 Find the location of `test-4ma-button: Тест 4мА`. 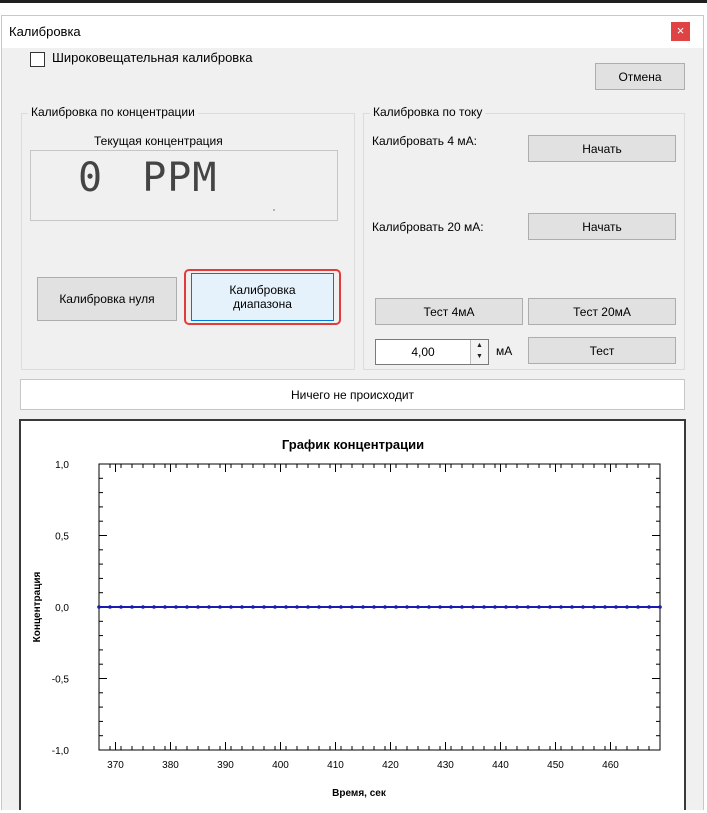

test-4ma-button: Тест 4мА is located at coordinates (449, 311).